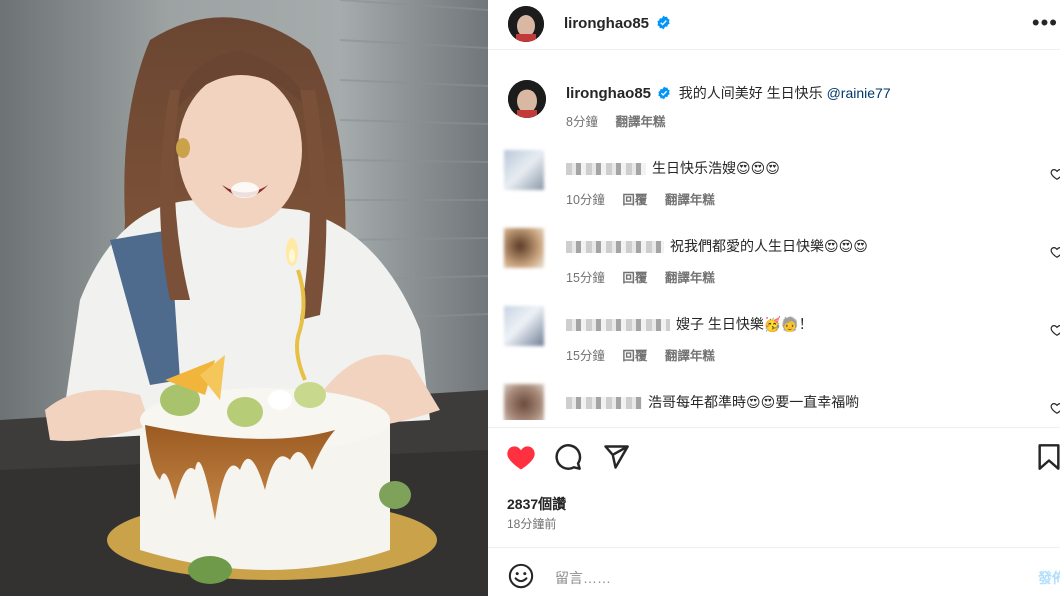 This screenshot has width=1060, height=597. What do you see at coordinates (769, 246) in the screenshot?
I see `comment-text: 祝我們都愛的人生日快樂😍😍😍` at bounding box center [769, 246].